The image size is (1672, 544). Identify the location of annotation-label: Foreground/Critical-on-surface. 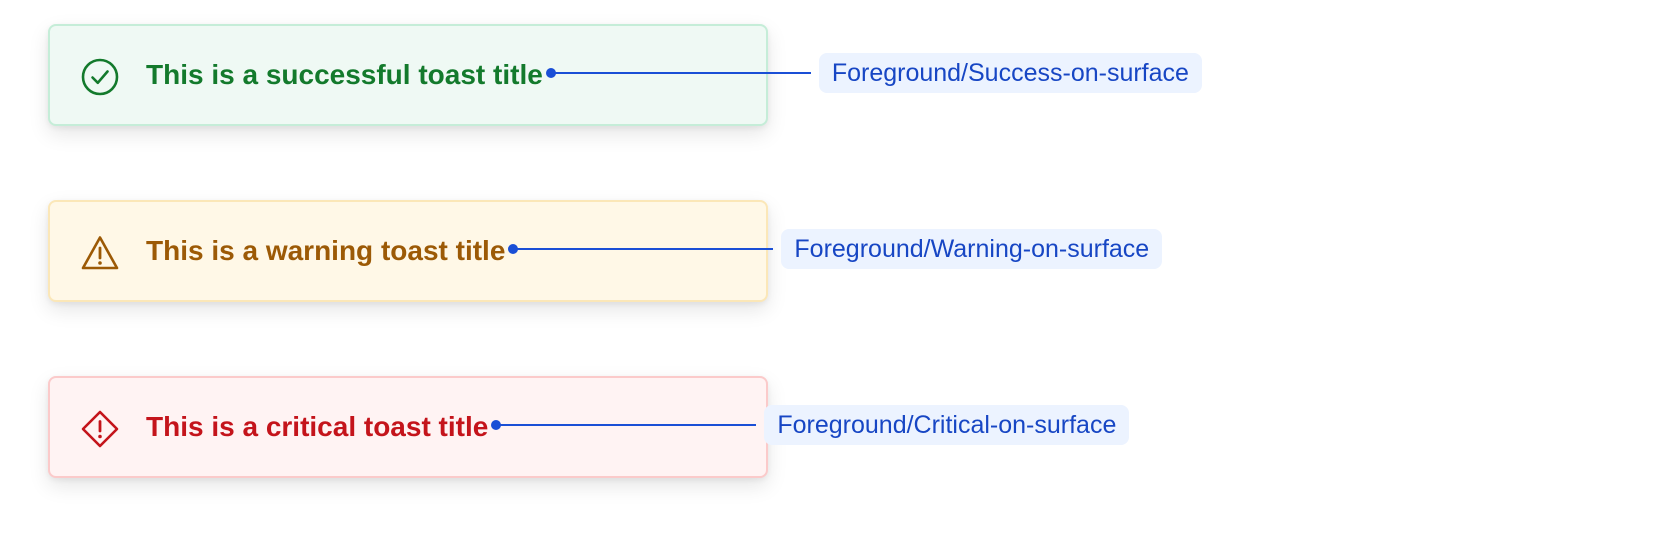
(947, 425).